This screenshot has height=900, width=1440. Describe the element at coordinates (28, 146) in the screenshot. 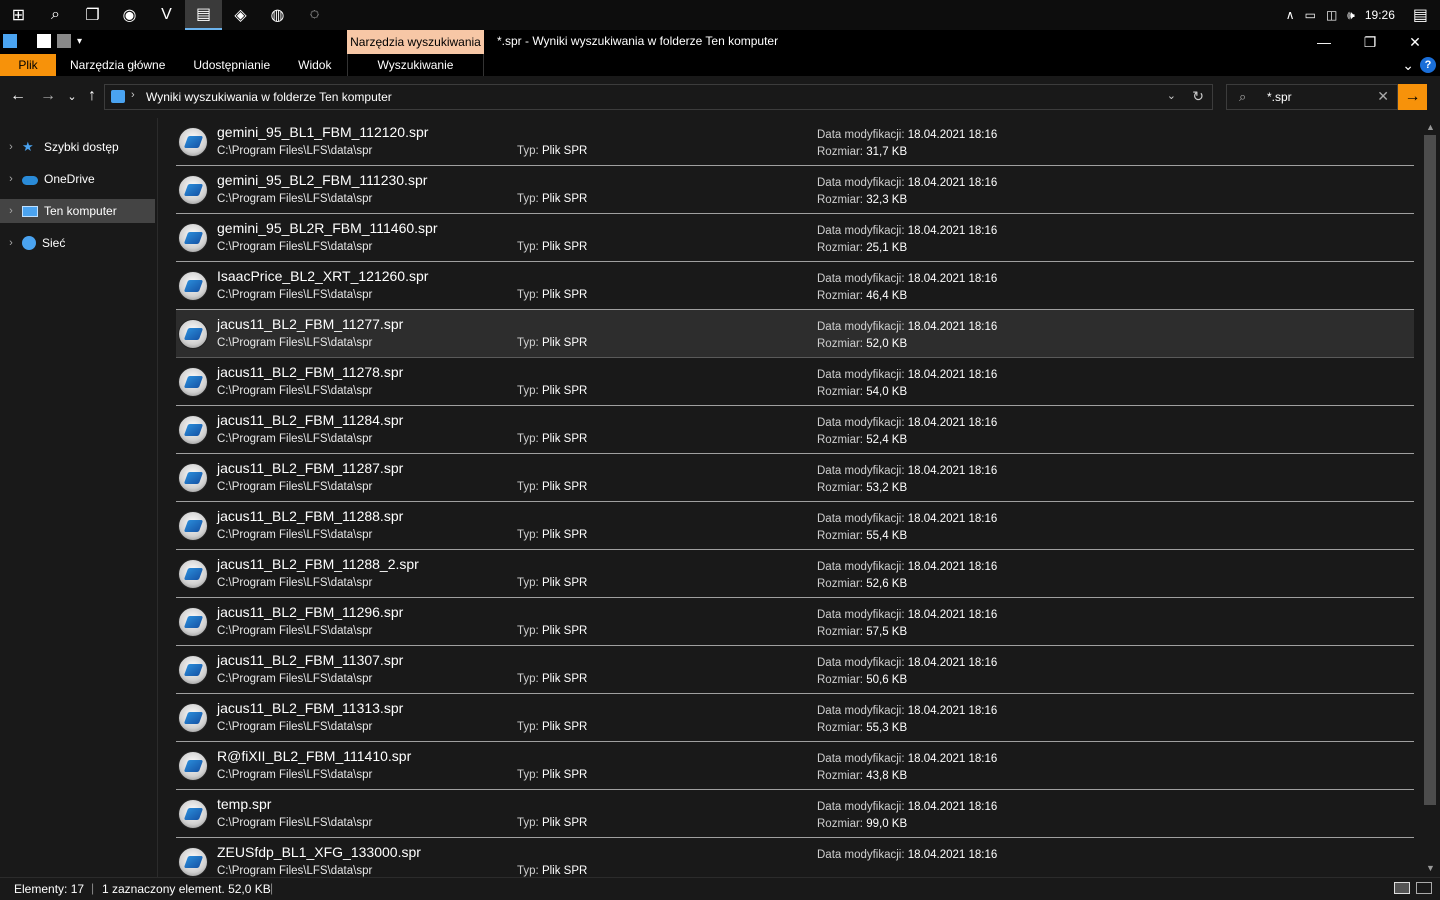

I see `star-icon: ★` at that location.